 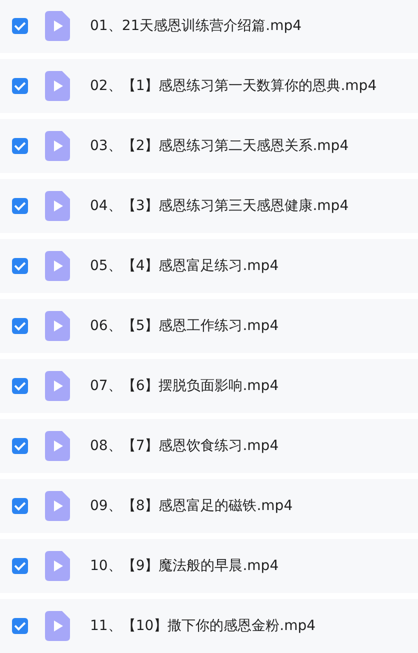 What do you see at coordinates (191, 506) in the screenshot?
I see `file-name: 09、【8】感恩富足的磁铁.mp4` at bounding box center [191, 506].